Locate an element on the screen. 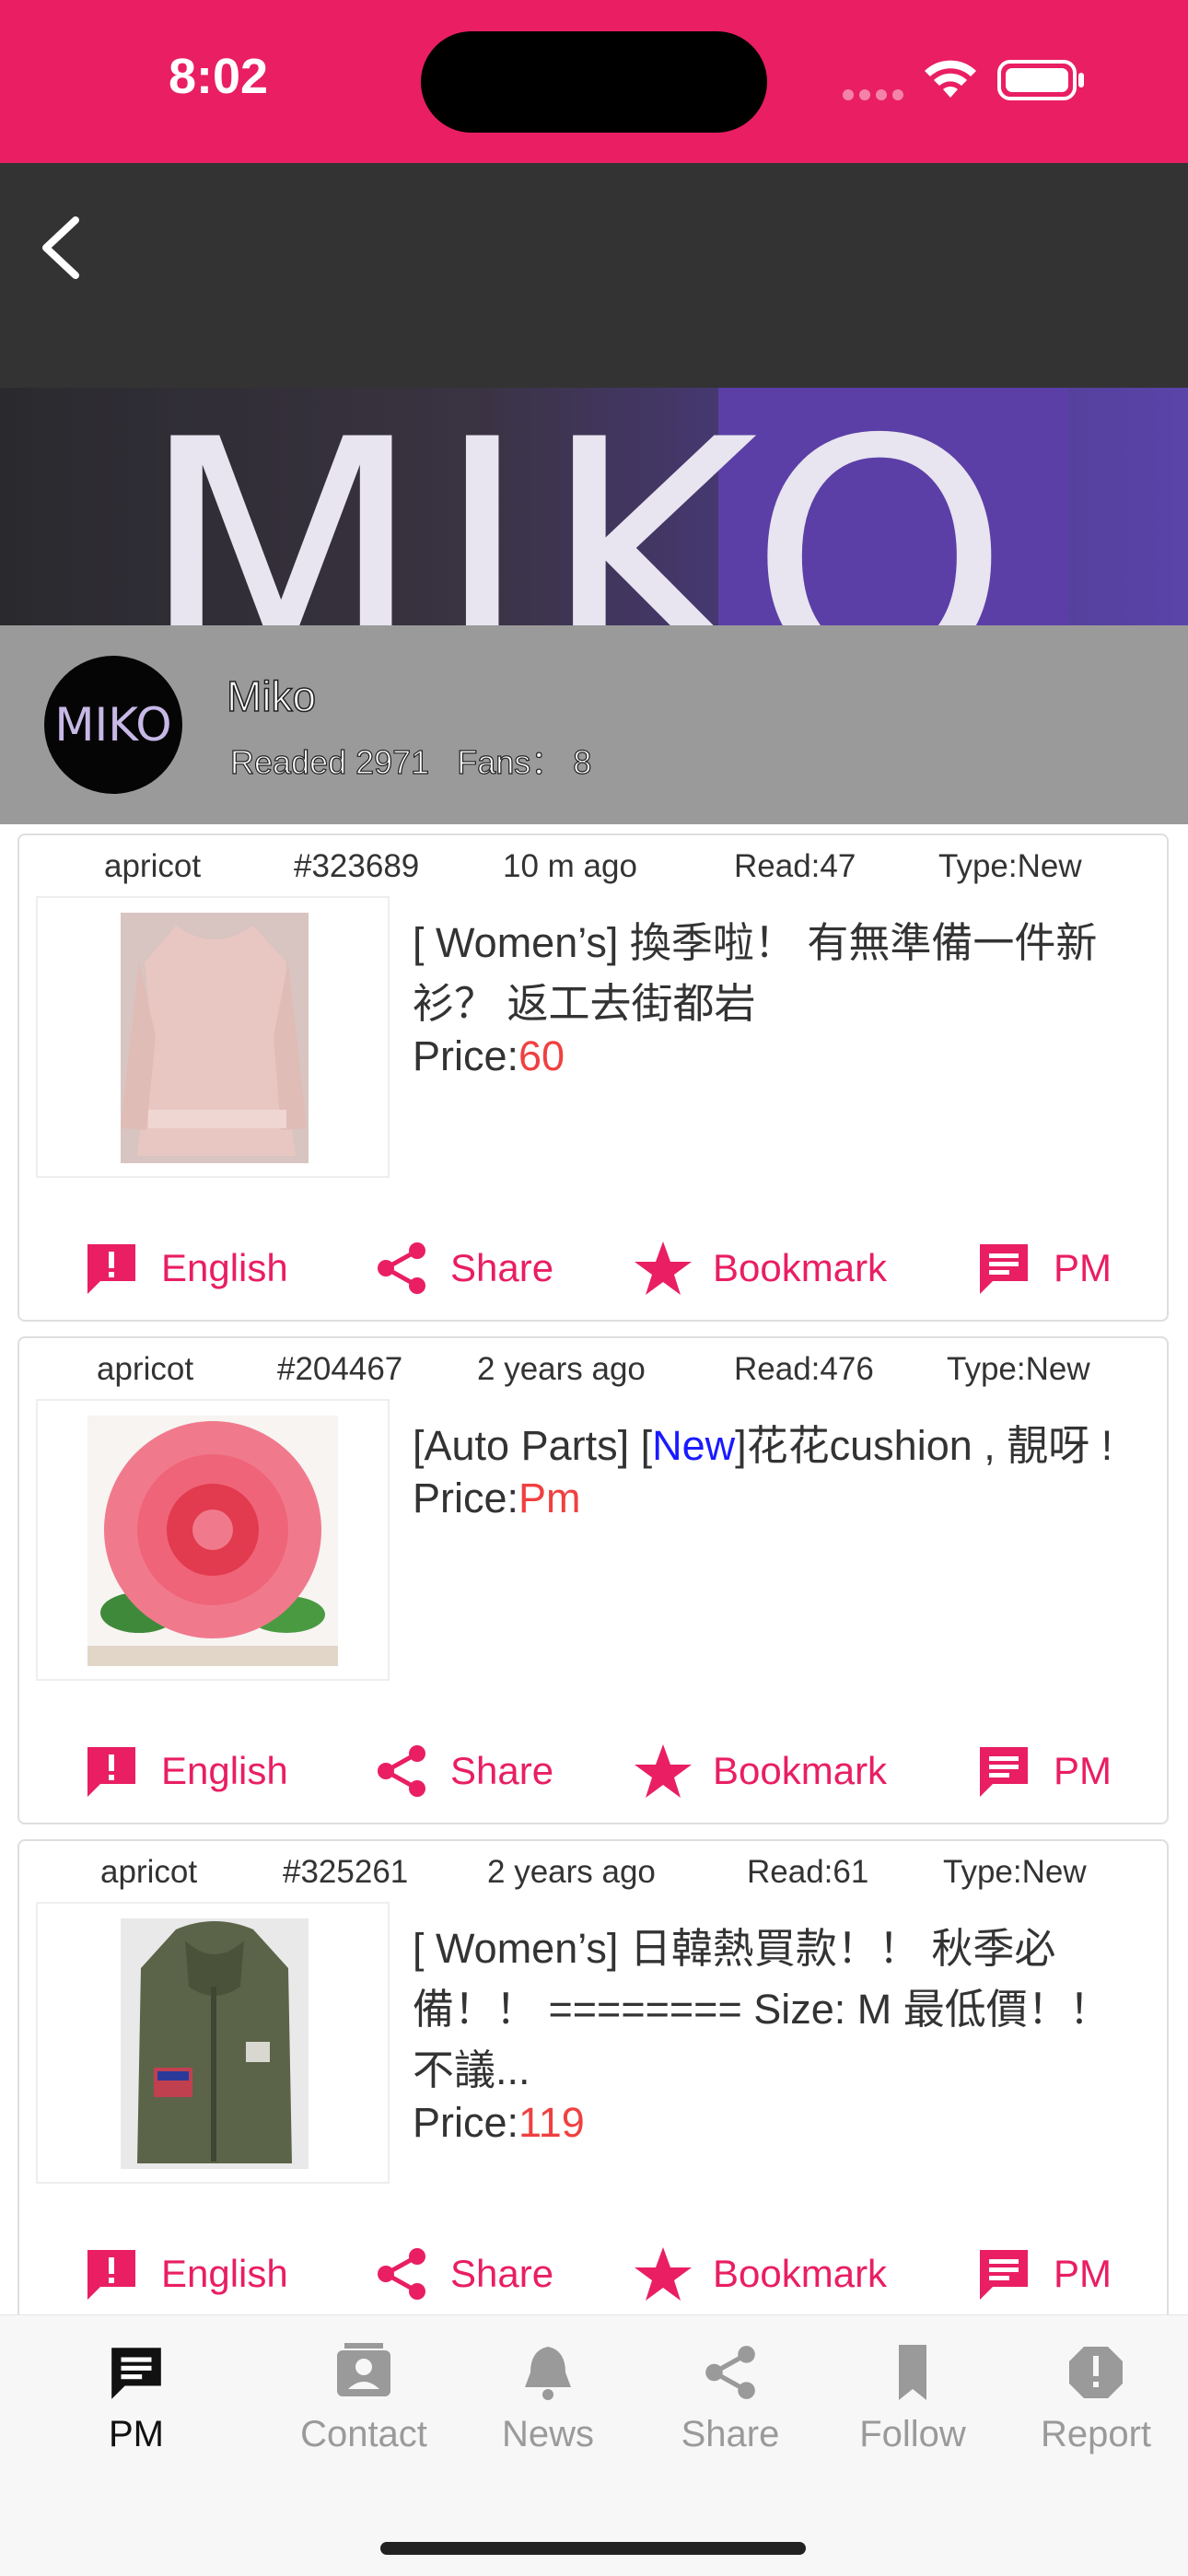 This screenshot has width=1188, height=2576. post-read: Read:47 is located at coordinates (795, 866).